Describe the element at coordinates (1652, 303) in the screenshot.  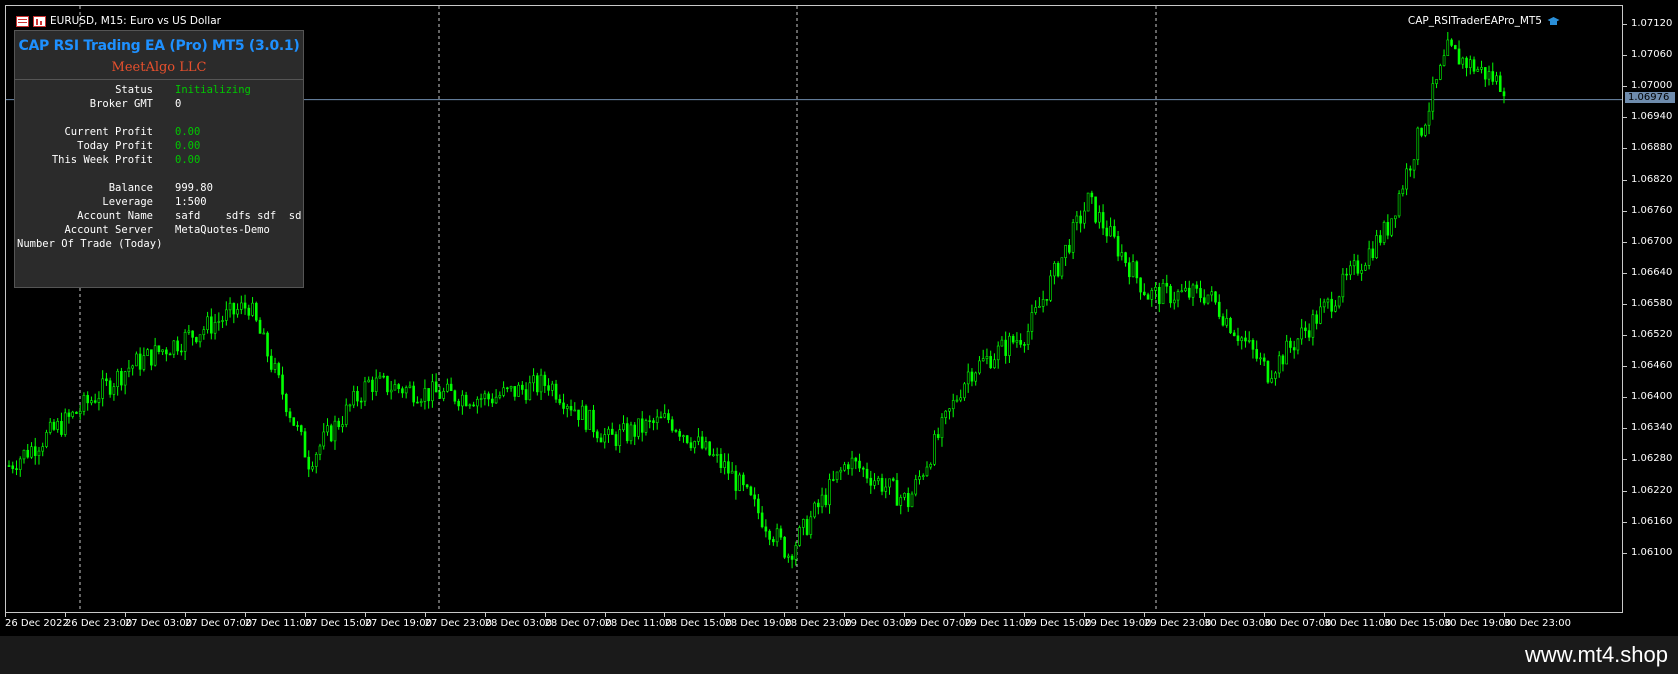
I see `price-label: 1.06580` at that location.